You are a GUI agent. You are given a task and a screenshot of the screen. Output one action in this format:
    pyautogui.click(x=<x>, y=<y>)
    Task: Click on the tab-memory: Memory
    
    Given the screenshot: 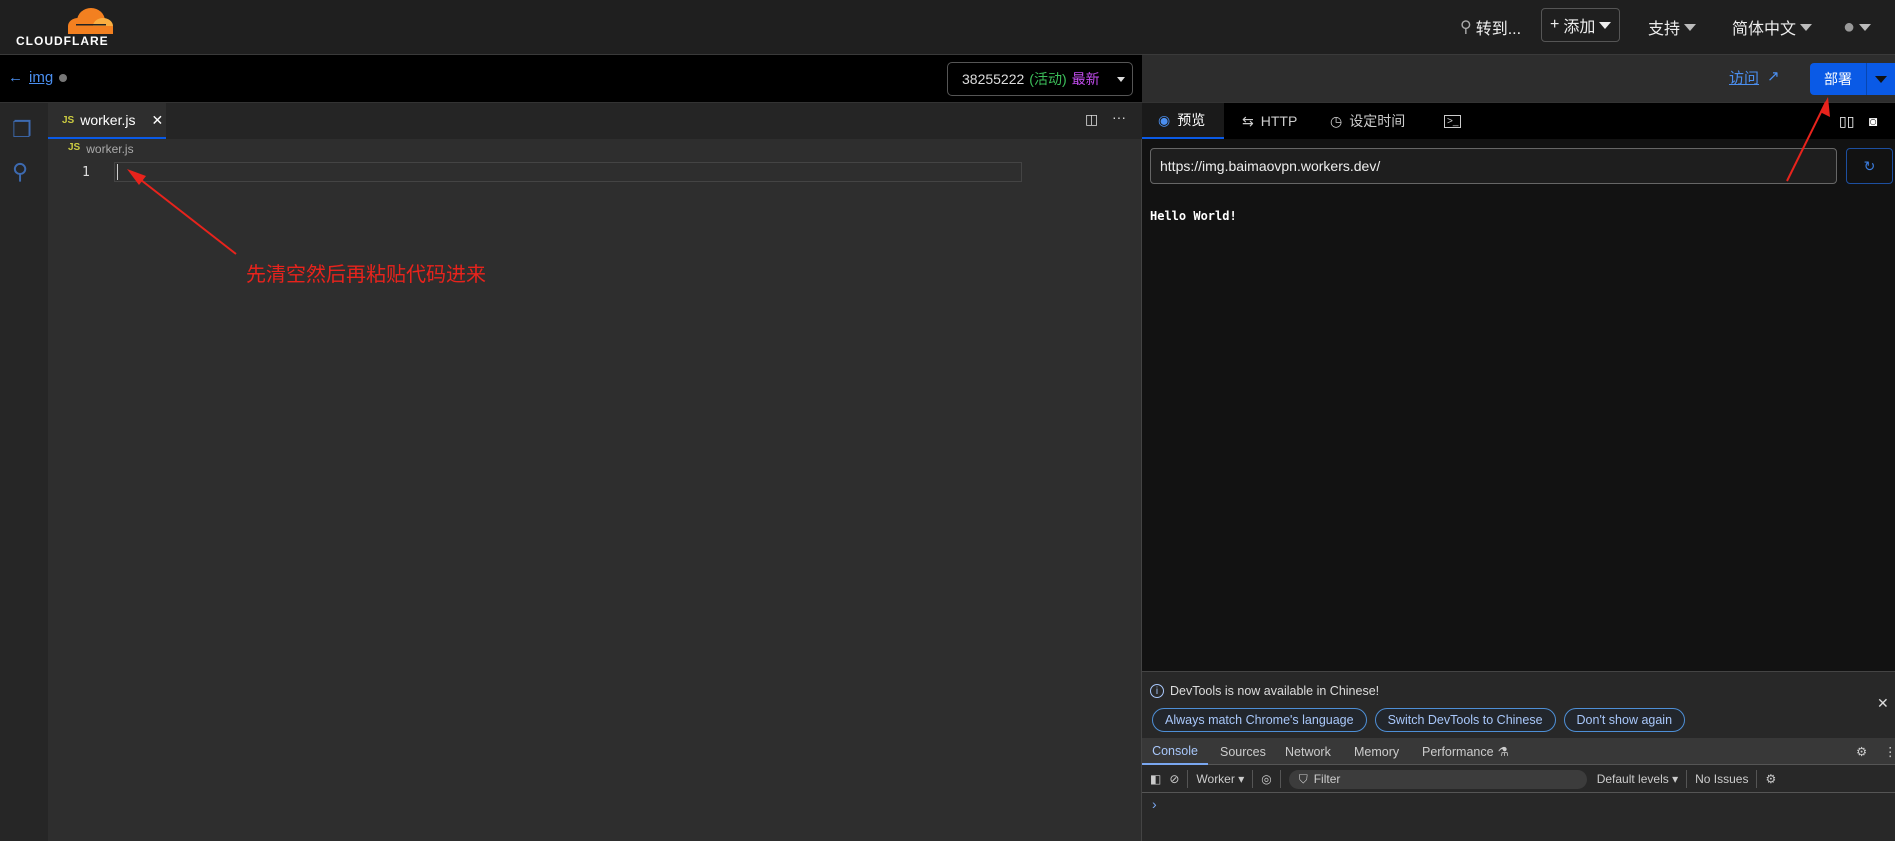 What is the action you would take?
    pyautogui.click(x=1376, y=751)
    